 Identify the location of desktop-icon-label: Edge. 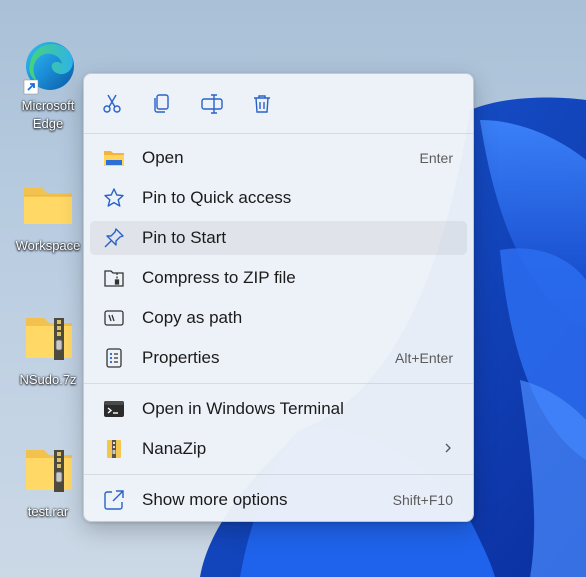
(48, 123).